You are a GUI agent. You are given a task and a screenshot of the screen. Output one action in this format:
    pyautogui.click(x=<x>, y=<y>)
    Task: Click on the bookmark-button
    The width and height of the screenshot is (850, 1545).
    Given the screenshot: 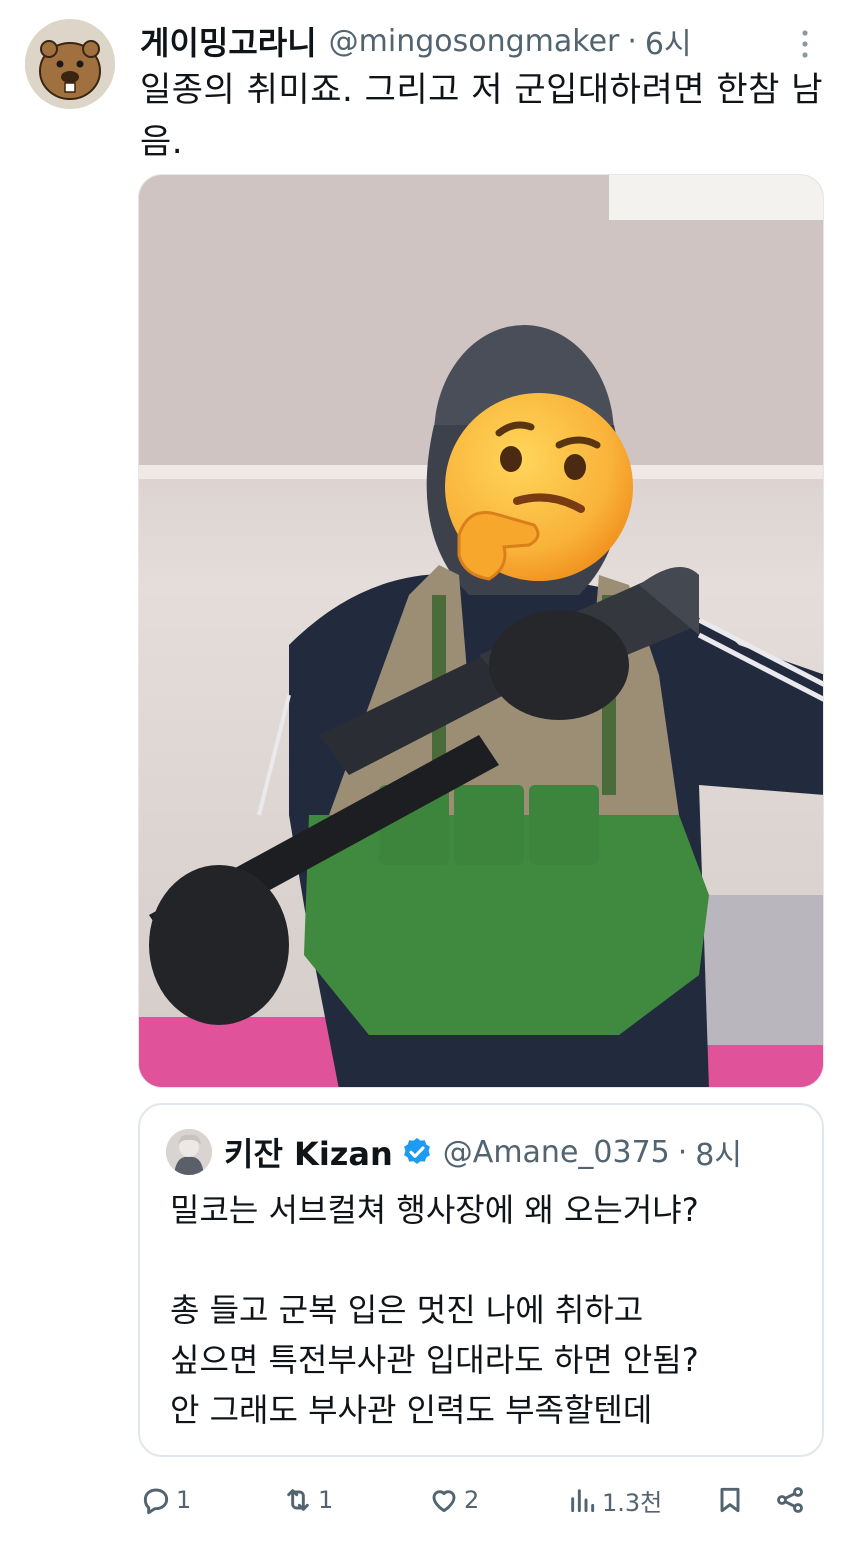 What is the action you would take?
    pyautogui.click(x=730, y=1500)
    